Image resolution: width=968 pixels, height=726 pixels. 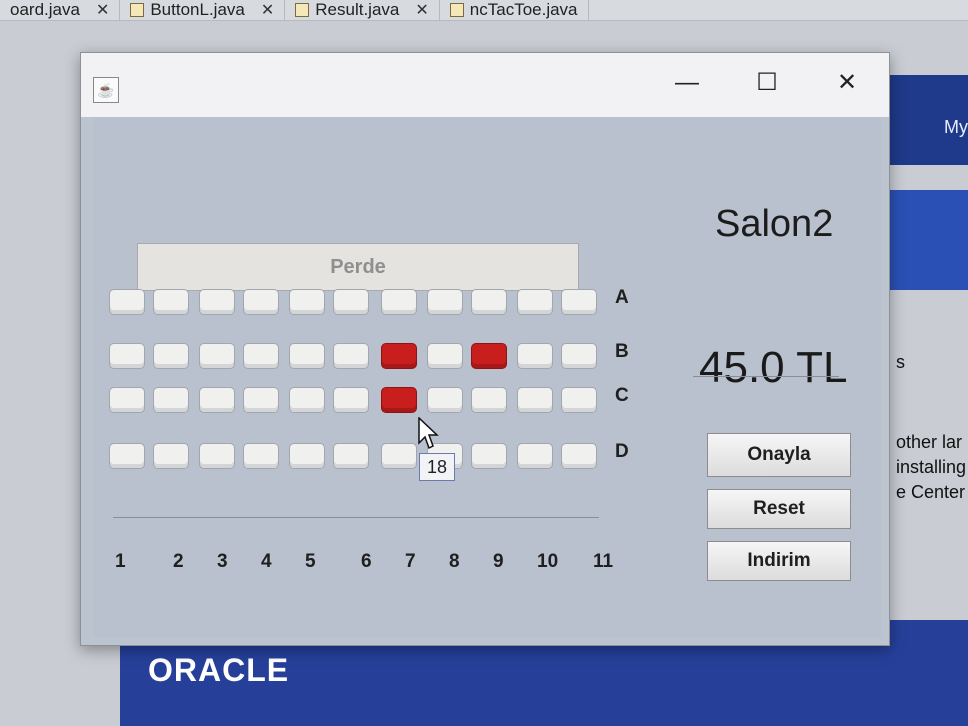 What do you see at coordinates (217, 400) in the screenshot?
I see `seat-C3` at bounding box center [217, 400].